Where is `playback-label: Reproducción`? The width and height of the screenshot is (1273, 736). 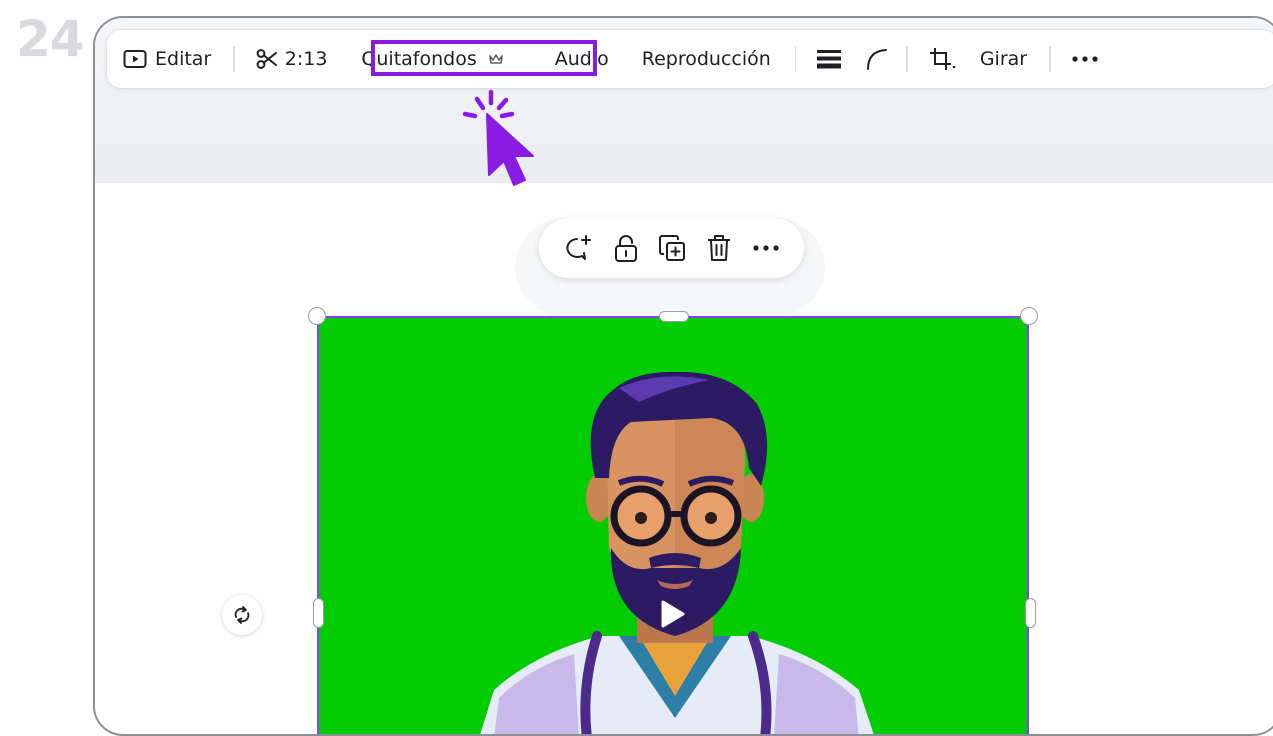 playback-label: Reproducción is located at coordinates (706, 59).